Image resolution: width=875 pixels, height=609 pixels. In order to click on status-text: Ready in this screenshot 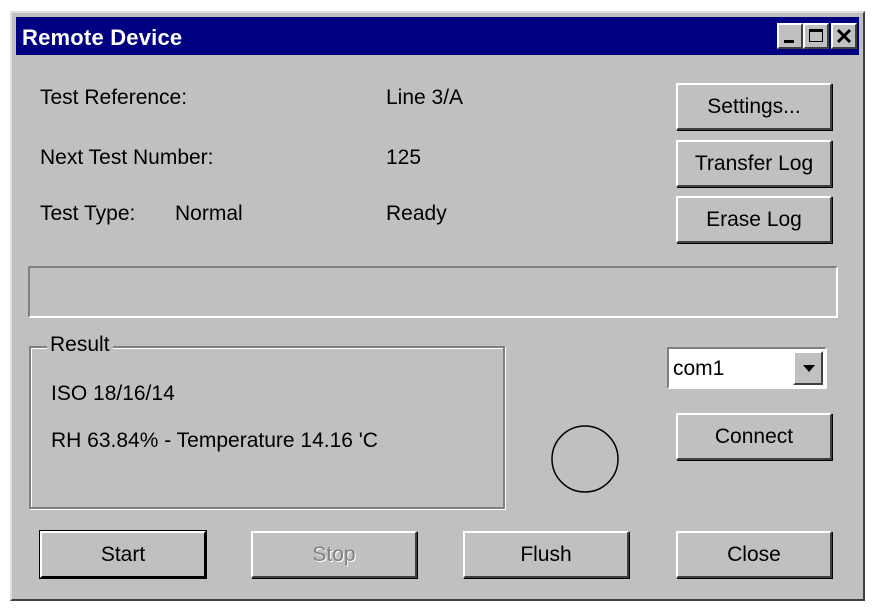, I will do `click(416, 213)`.